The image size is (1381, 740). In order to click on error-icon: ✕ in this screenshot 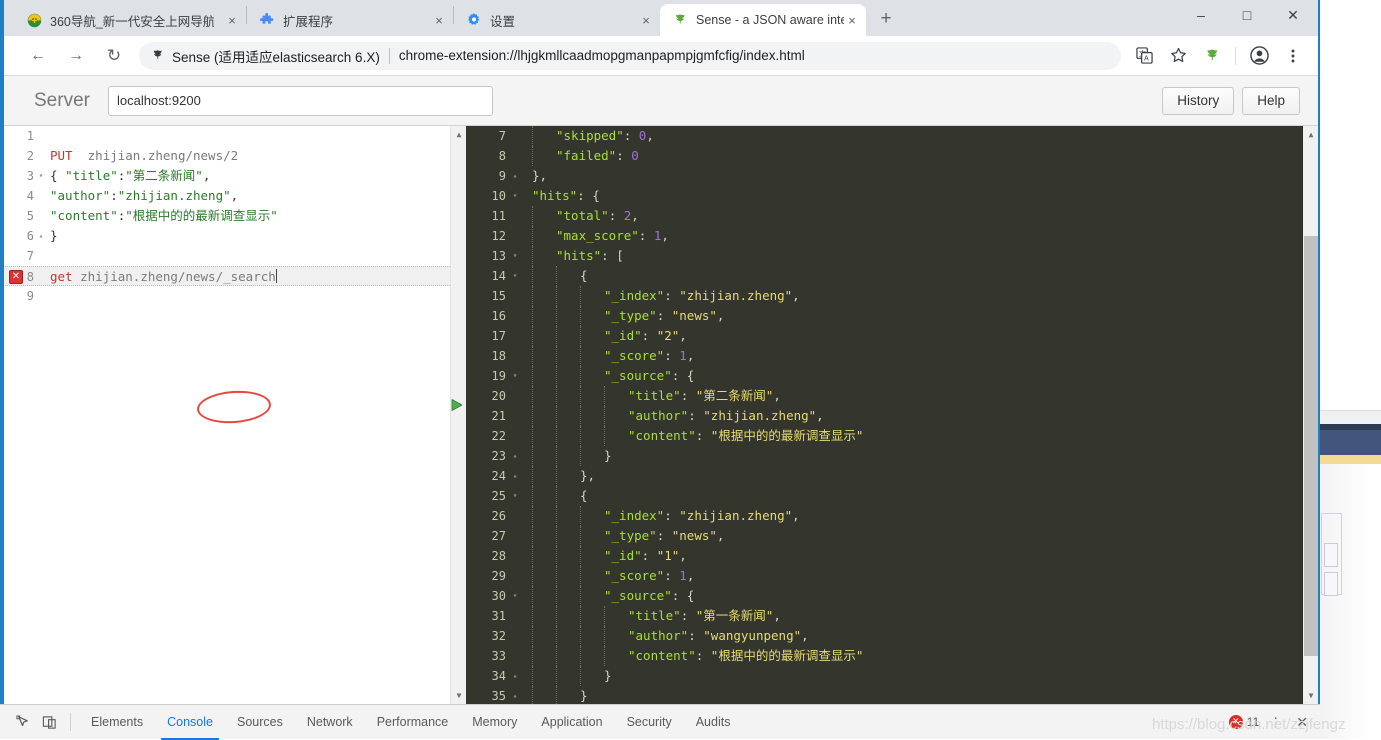, I will do `click(1235, 722)`.